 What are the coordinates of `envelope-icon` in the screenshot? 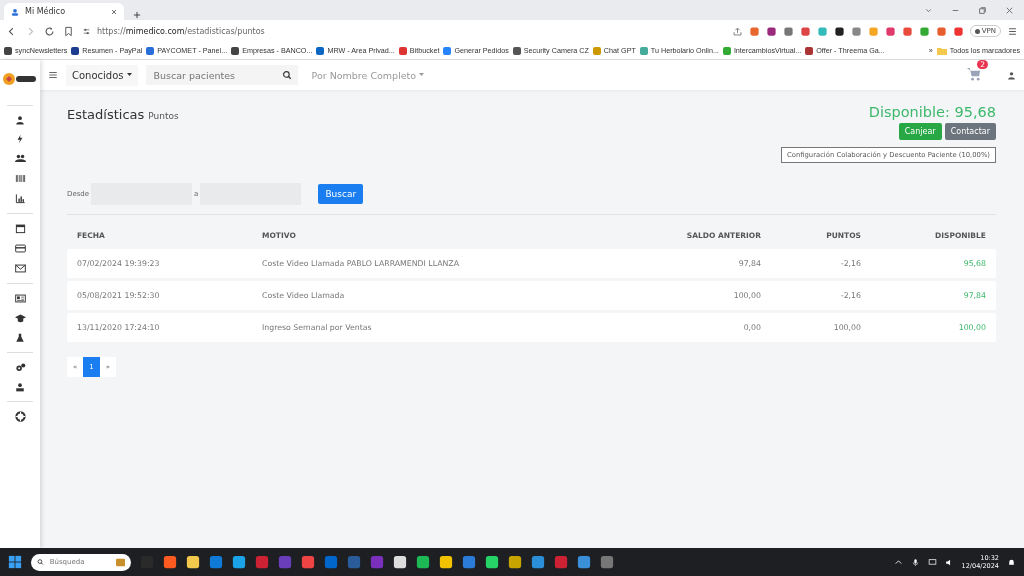 It's located at (20, 268).